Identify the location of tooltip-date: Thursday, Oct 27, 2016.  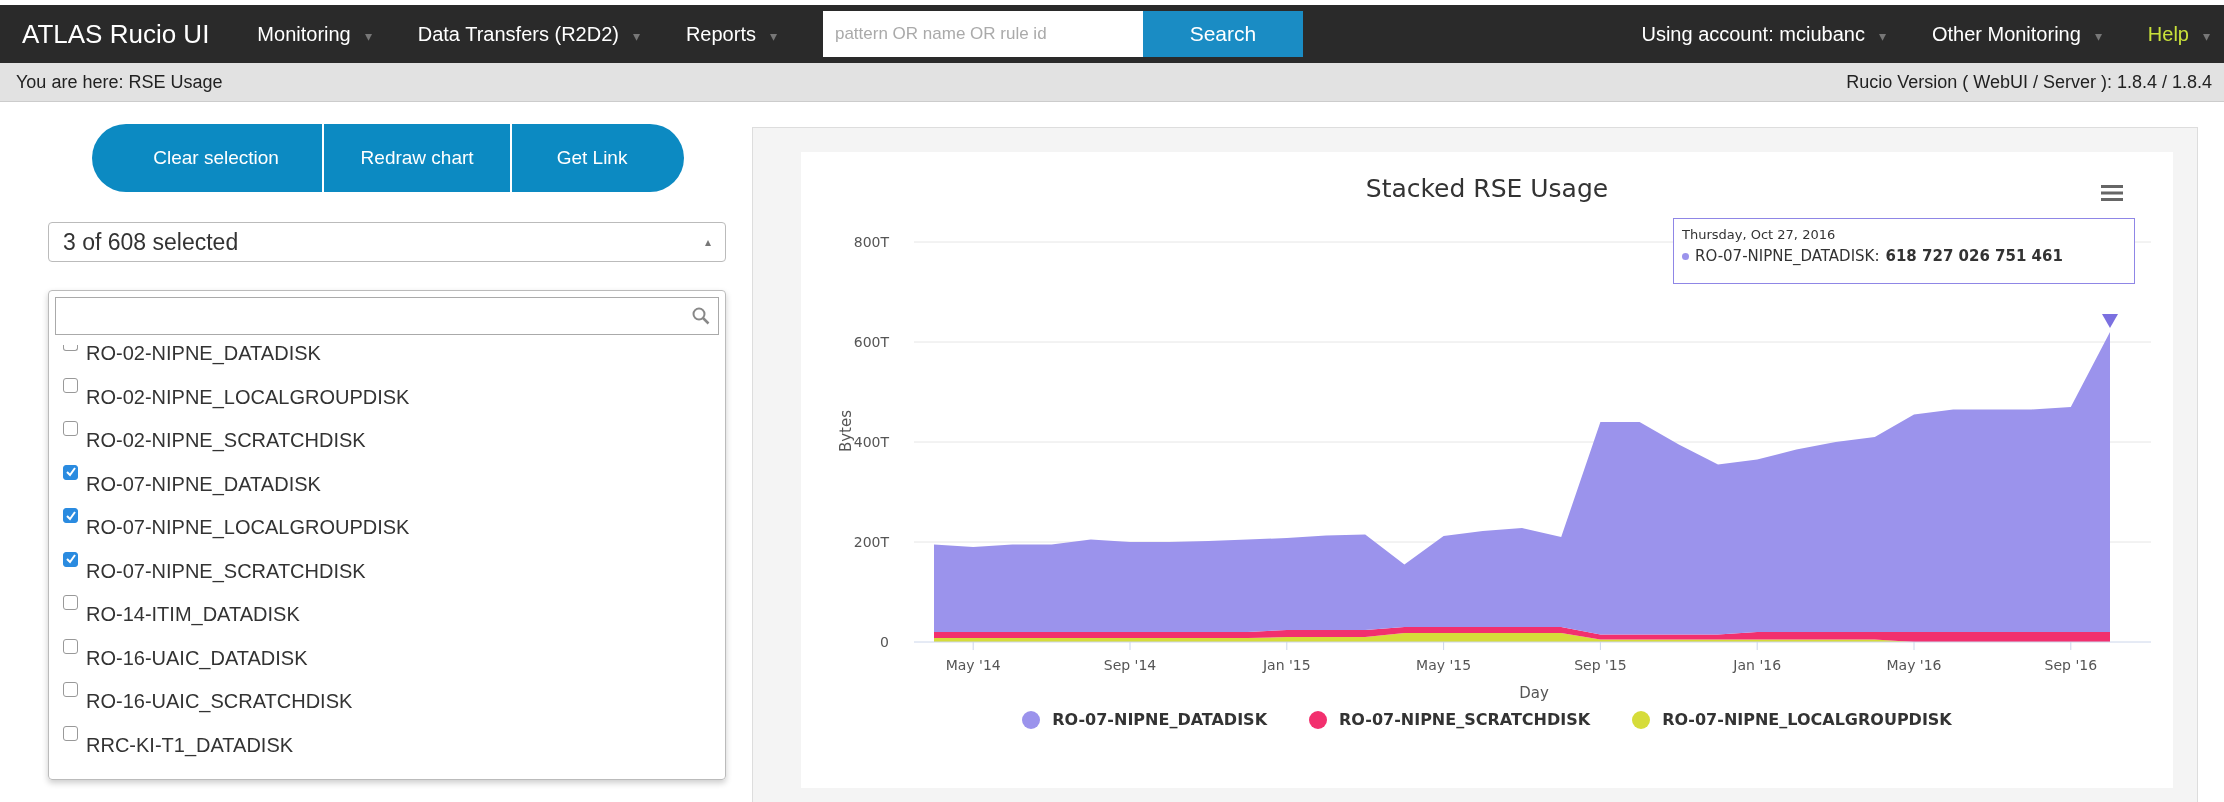
(1759, 234).